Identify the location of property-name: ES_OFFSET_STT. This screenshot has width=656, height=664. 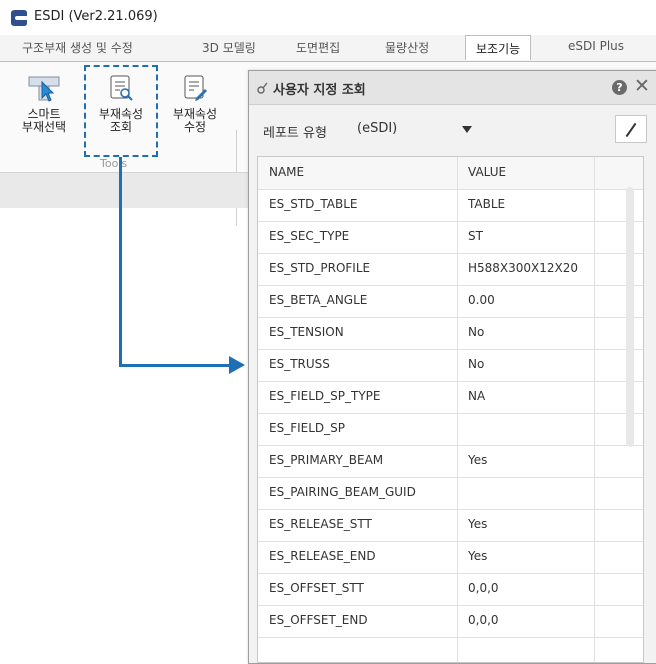
(316, 588).